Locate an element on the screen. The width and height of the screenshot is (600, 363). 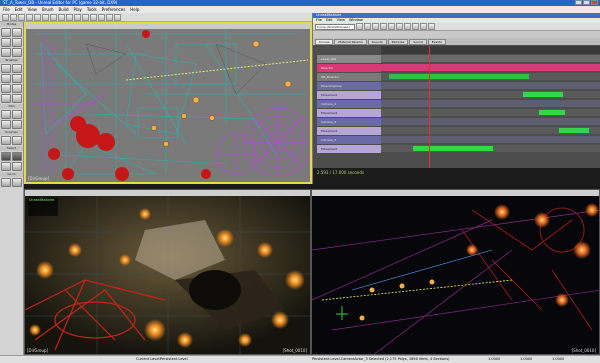
open-icon is located at coordinates (13, 17).